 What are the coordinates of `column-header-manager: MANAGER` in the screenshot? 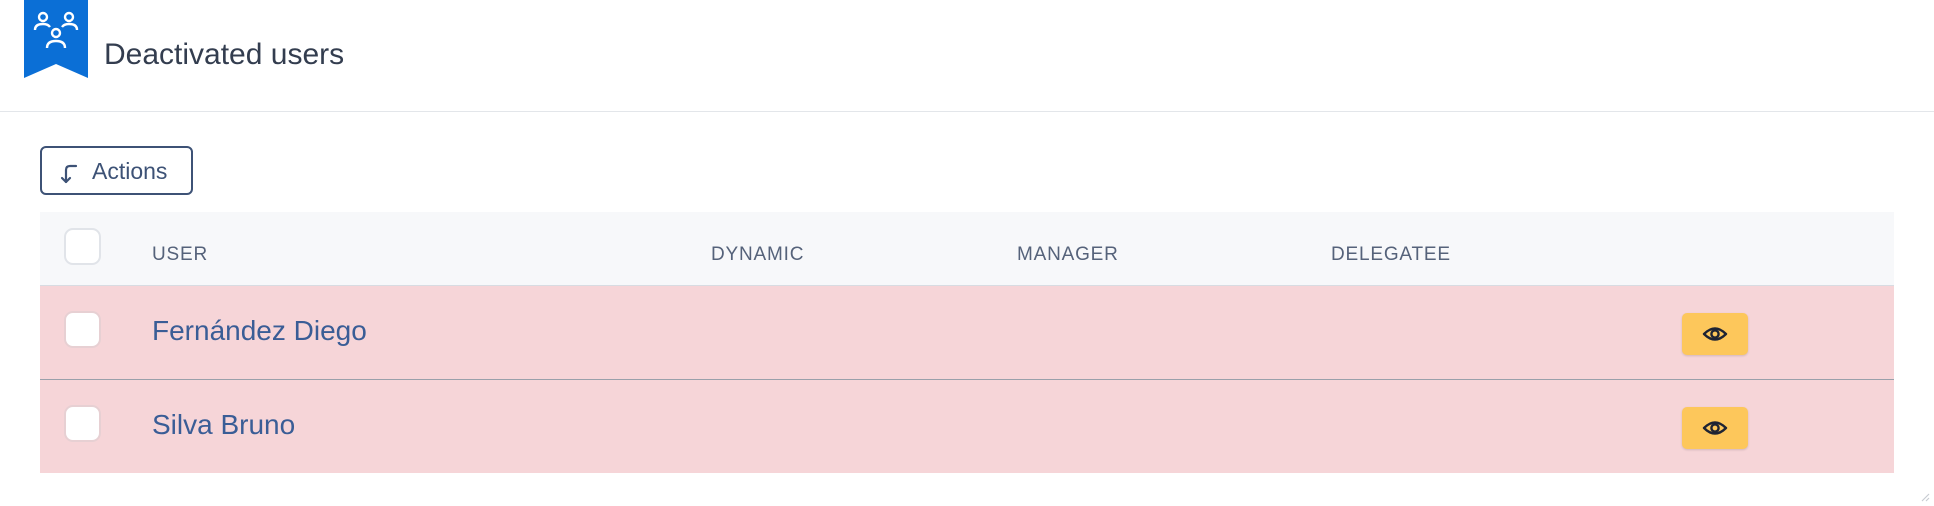 It's located at (1068, 255).